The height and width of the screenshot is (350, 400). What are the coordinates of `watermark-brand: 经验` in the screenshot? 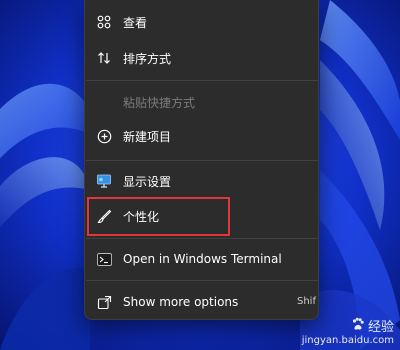 It's located at (380, 327).